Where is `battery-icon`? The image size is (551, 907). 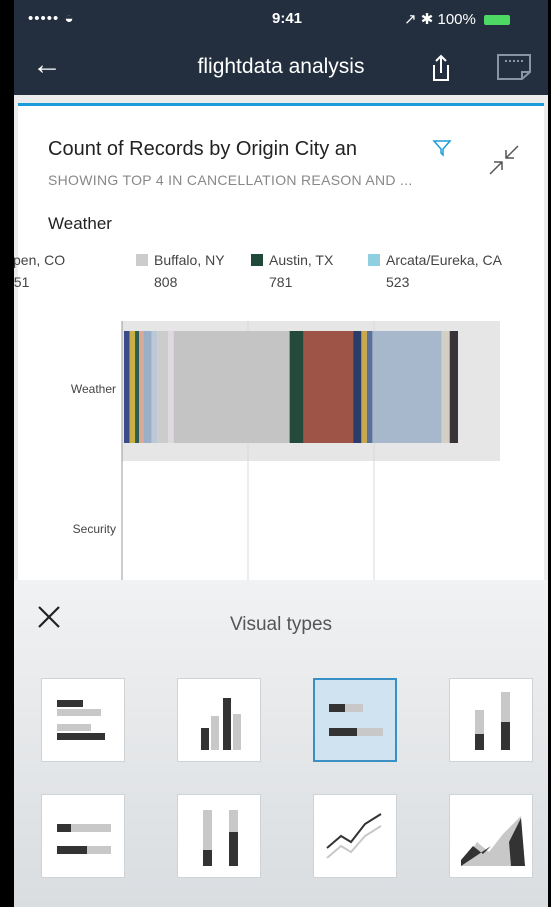 battery-icon is located at coordinates (497, 20).